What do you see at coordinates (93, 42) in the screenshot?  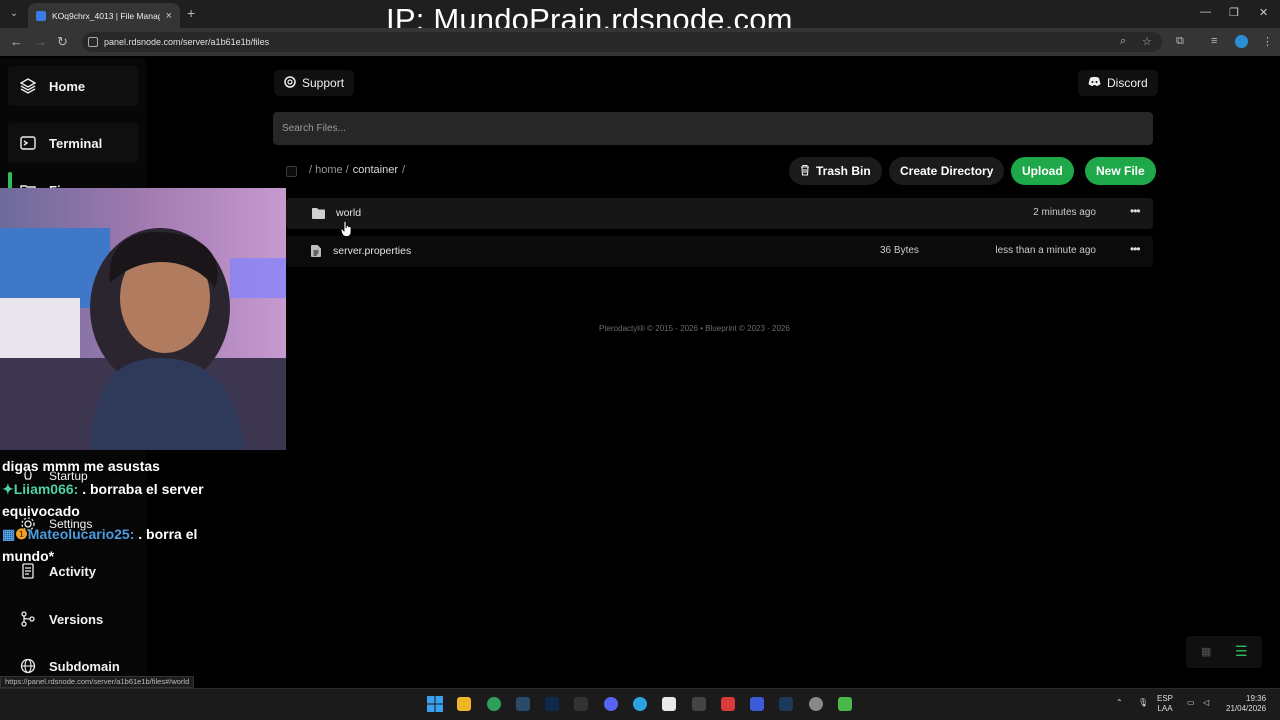 I see `site-info-icon` at bounding box center [93, 42].